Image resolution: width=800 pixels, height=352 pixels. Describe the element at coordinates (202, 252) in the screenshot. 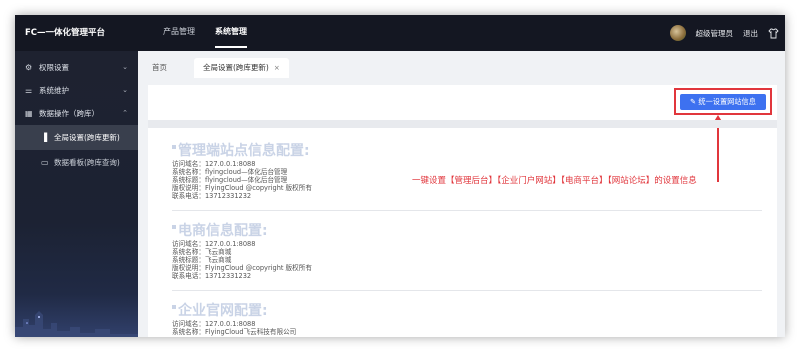

I see `info-line: 系统名称：飞云商城` at that location.